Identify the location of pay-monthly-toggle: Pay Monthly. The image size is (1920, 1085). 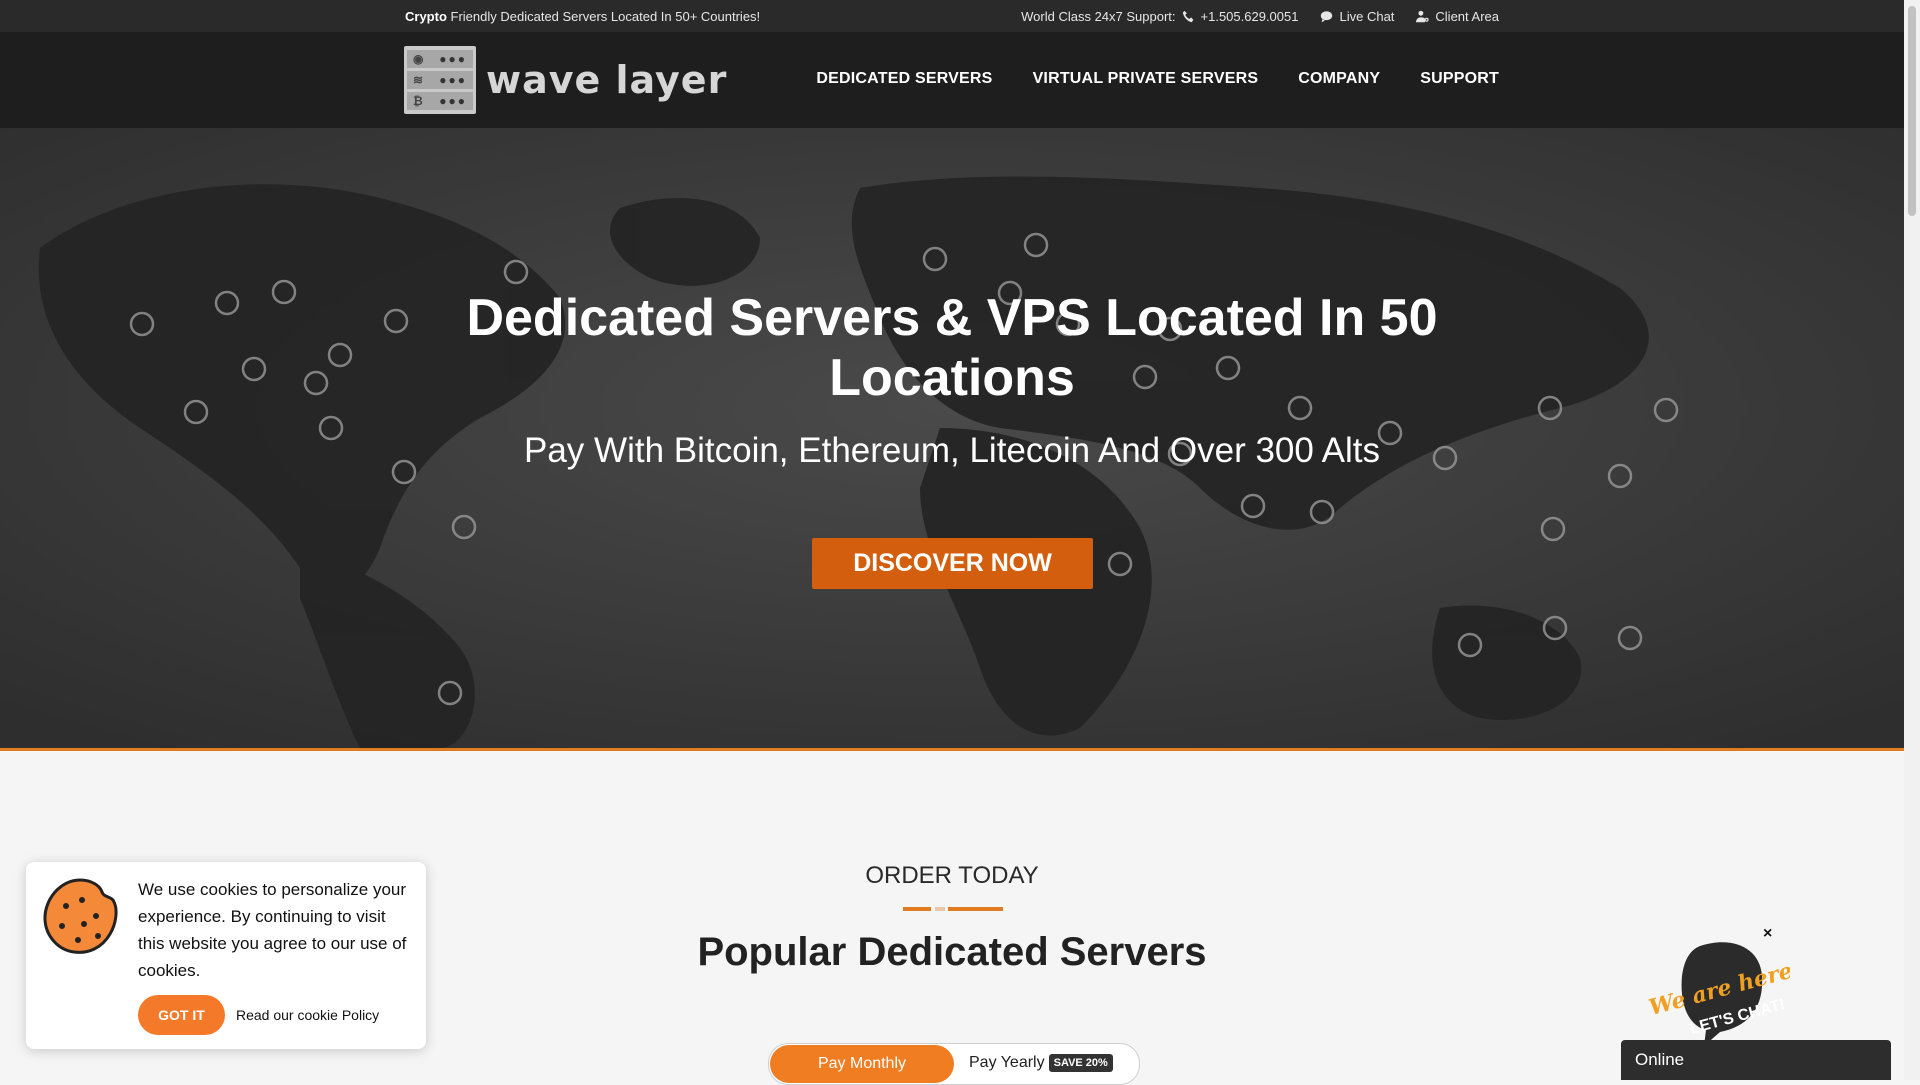
(862, 1064).